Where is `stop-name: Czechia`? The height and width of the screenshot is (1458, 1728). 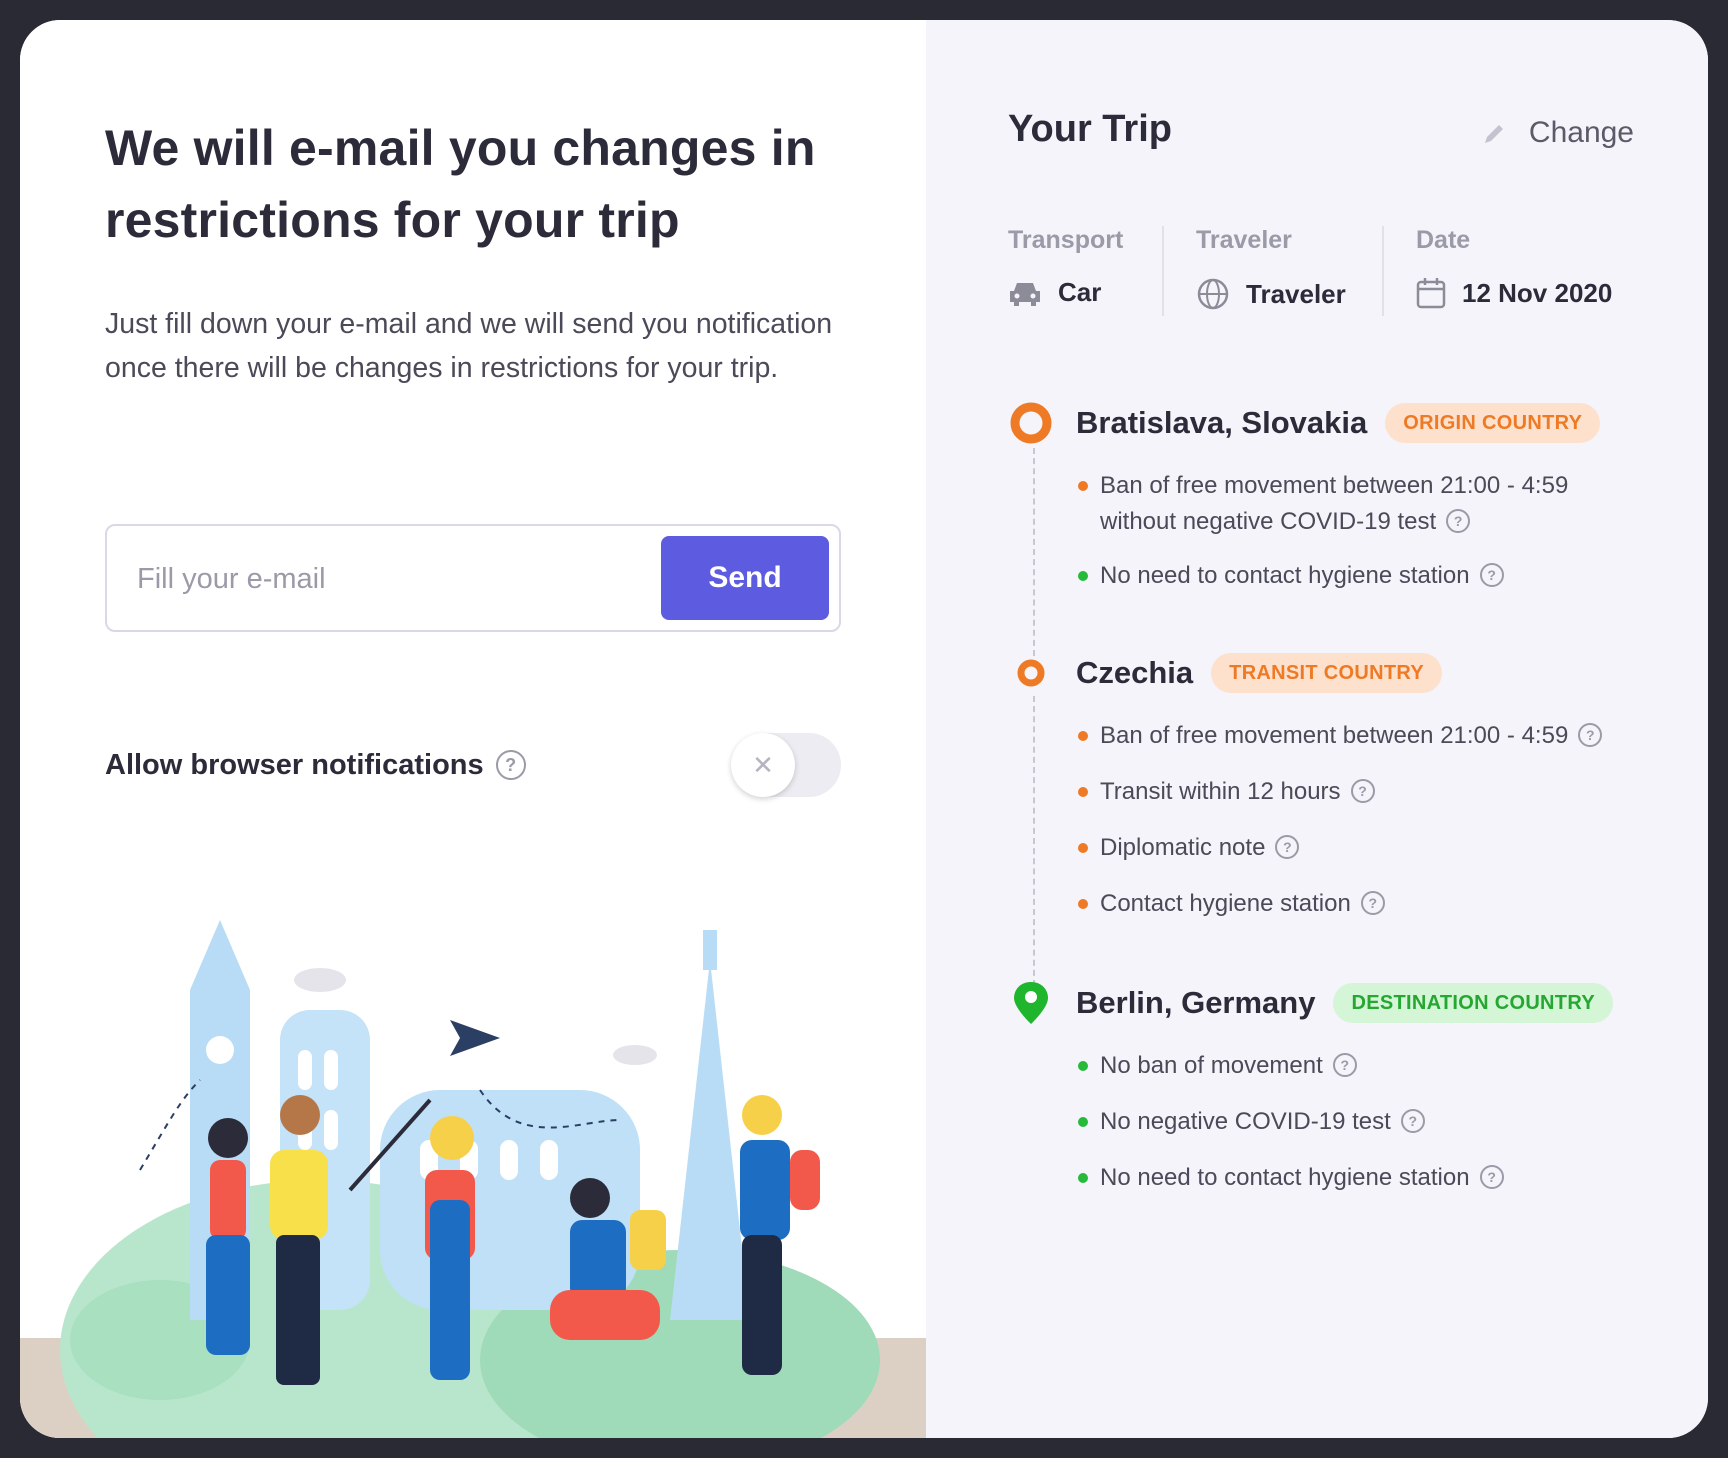 stop-name: Czechia is located at coordinates (1135, 672).